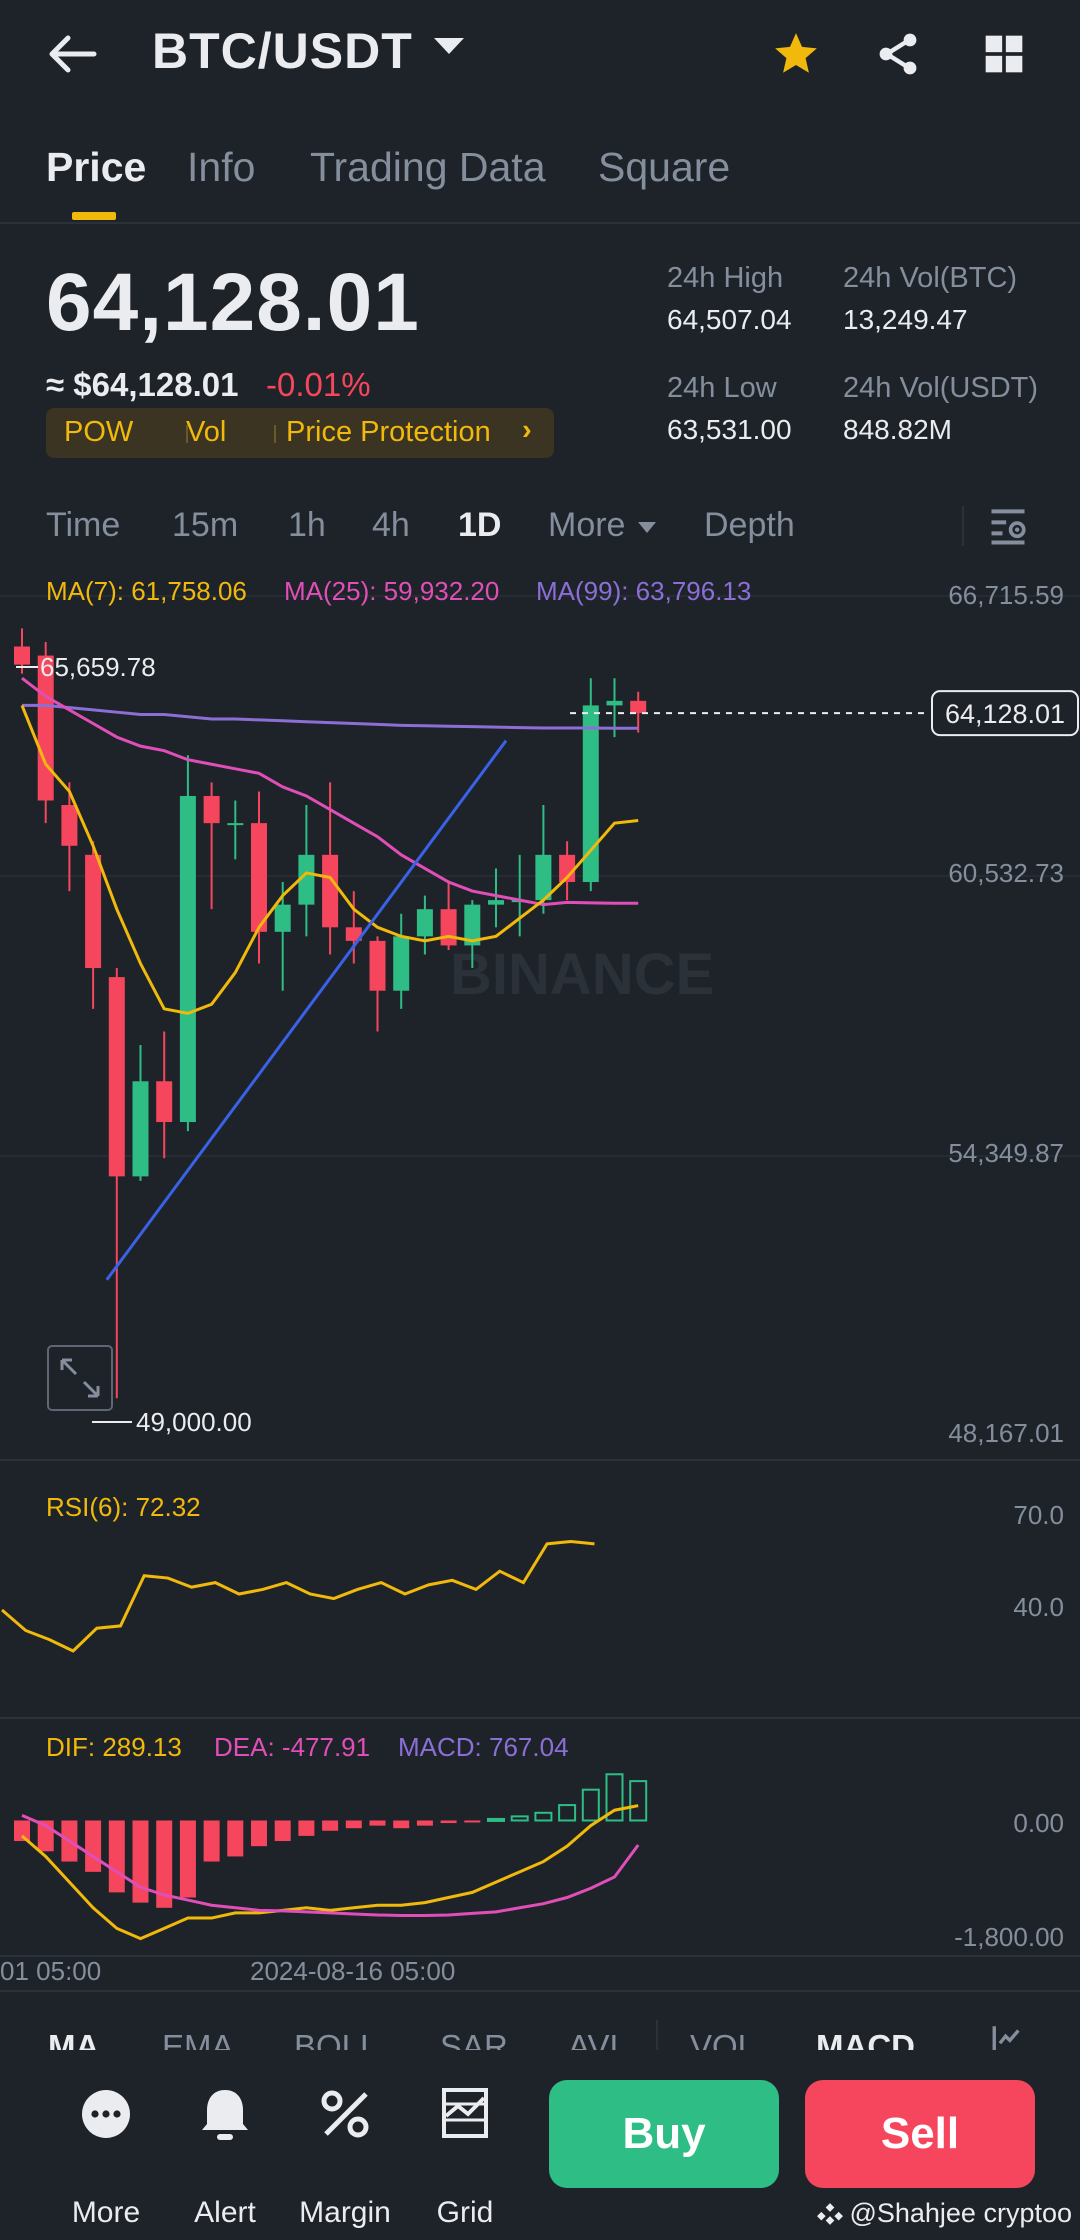 This screenshot has height=2240, width=1080. What do you see at coordinates (527, 430) in the screenshot?
I see `chevron-right-icon: ›` at bounding box center [527, 430].